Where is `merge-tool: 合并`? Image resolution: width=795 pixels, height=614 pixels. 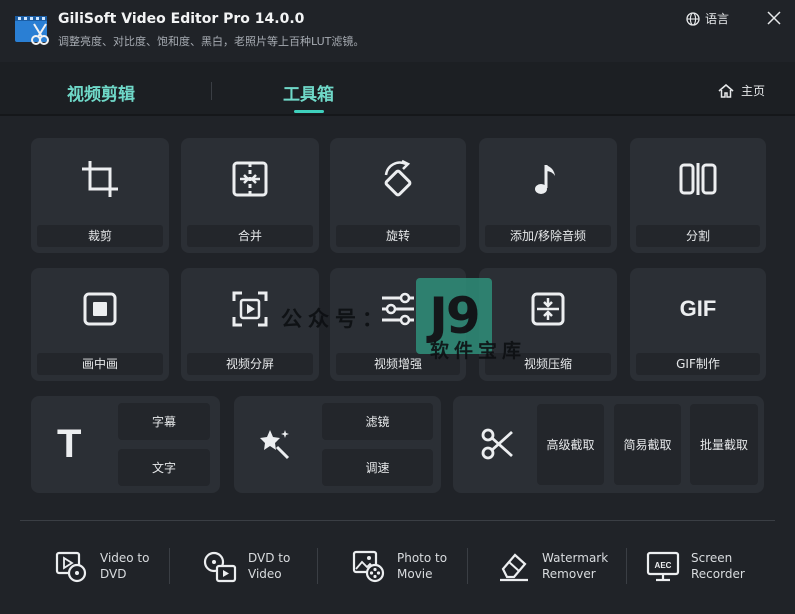 merge-tool: 合并 is located at coordinates (250, 195).